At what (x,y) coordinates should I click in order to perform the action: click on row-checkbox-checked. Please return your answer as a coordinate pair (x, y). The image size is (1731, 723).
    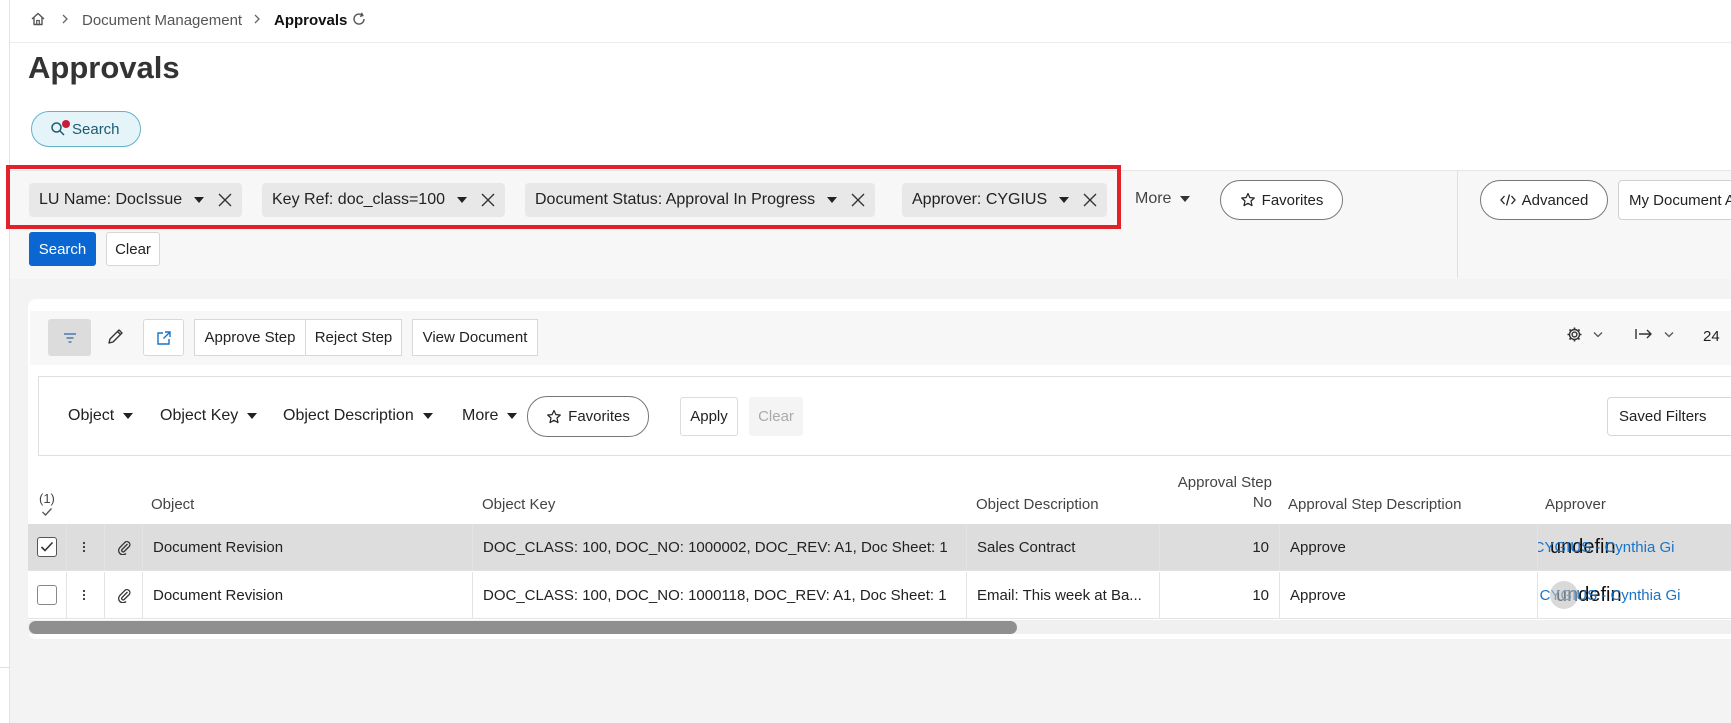
    Looking at the image, I should click on (47, 547).